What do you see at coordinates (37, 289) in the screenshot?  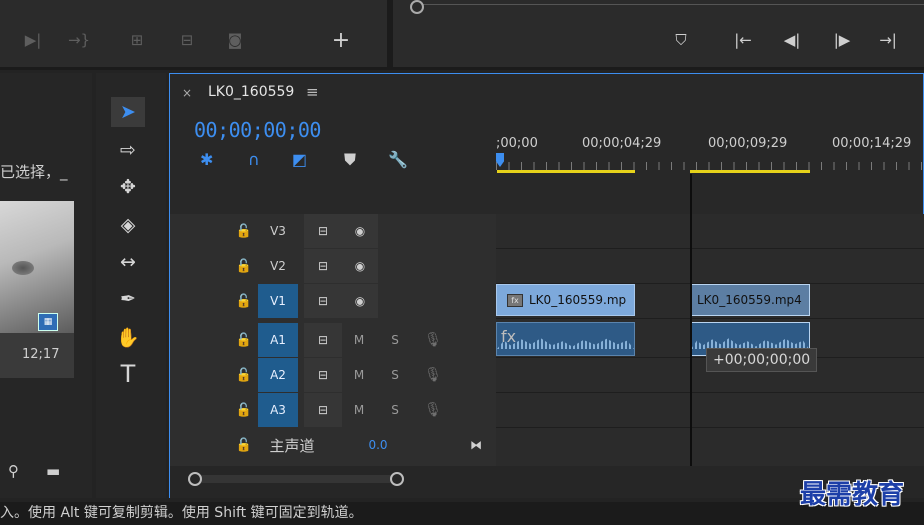 I see `media-thumbnail: ▦ 12;17` at bounding box center [37, 289].